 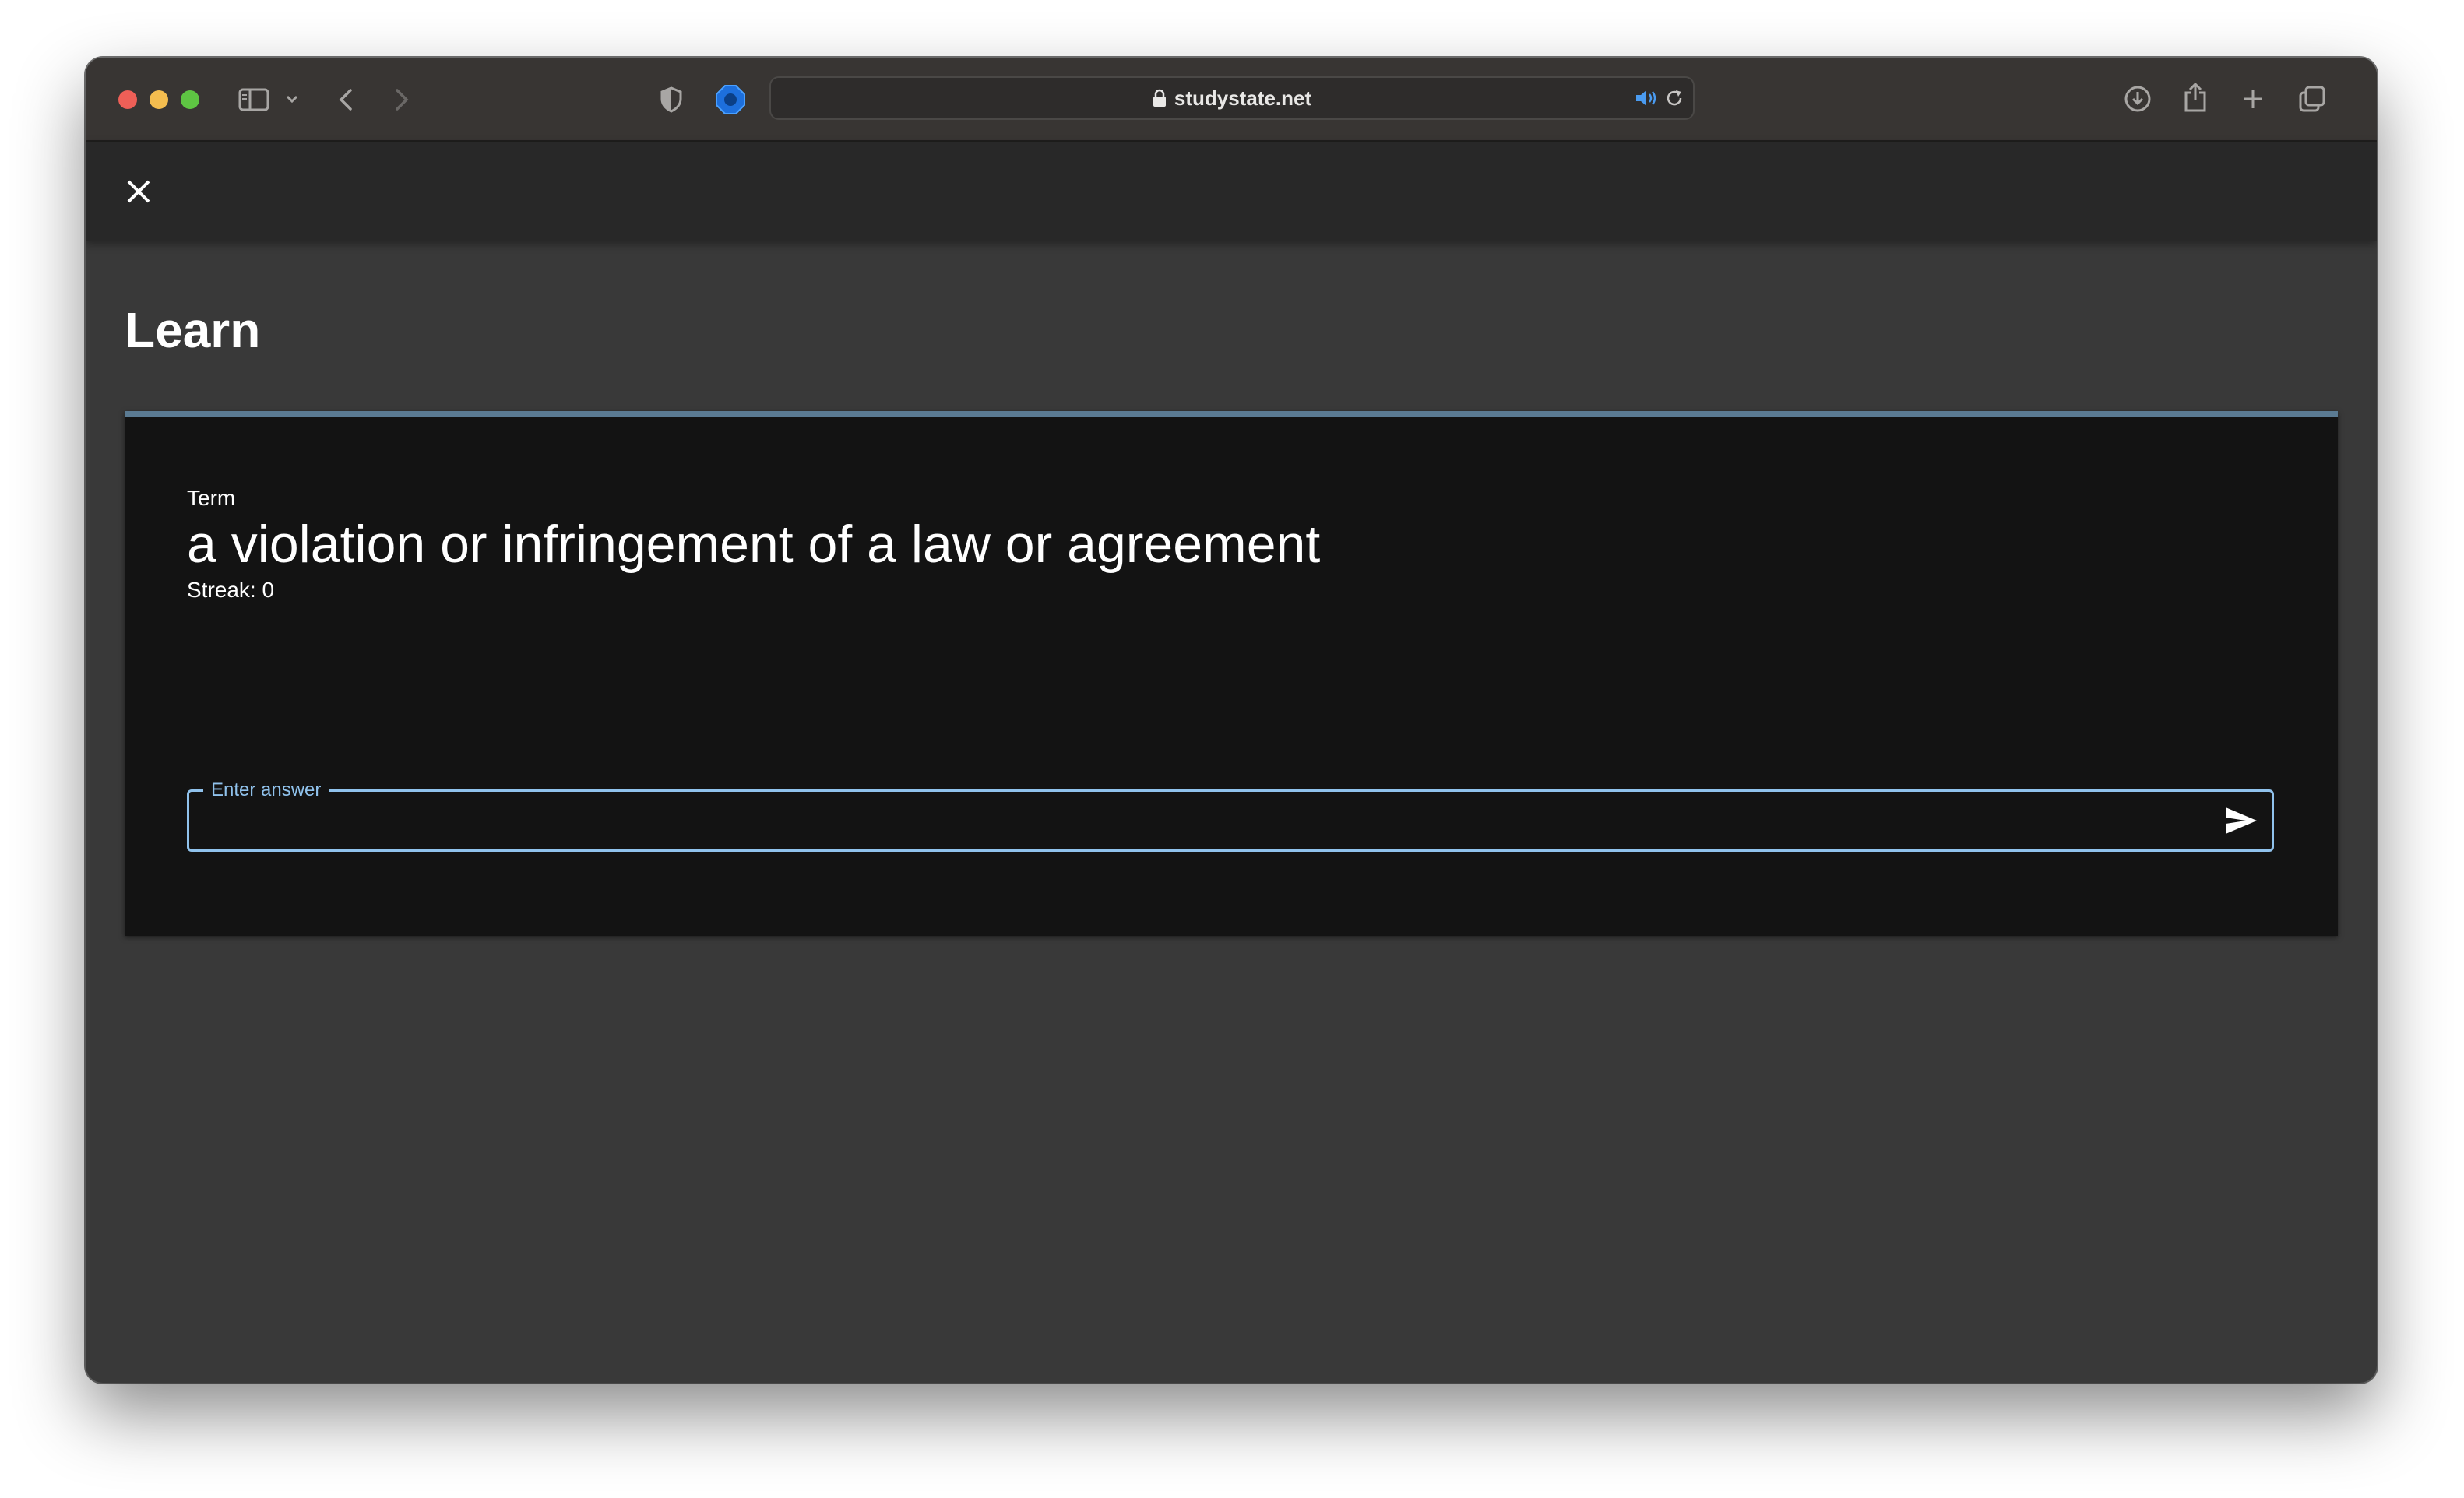 What do you see at coordinates (254, 99) in the screenshot?
I see `sidebar-icon` at bounding box center [254, 99].